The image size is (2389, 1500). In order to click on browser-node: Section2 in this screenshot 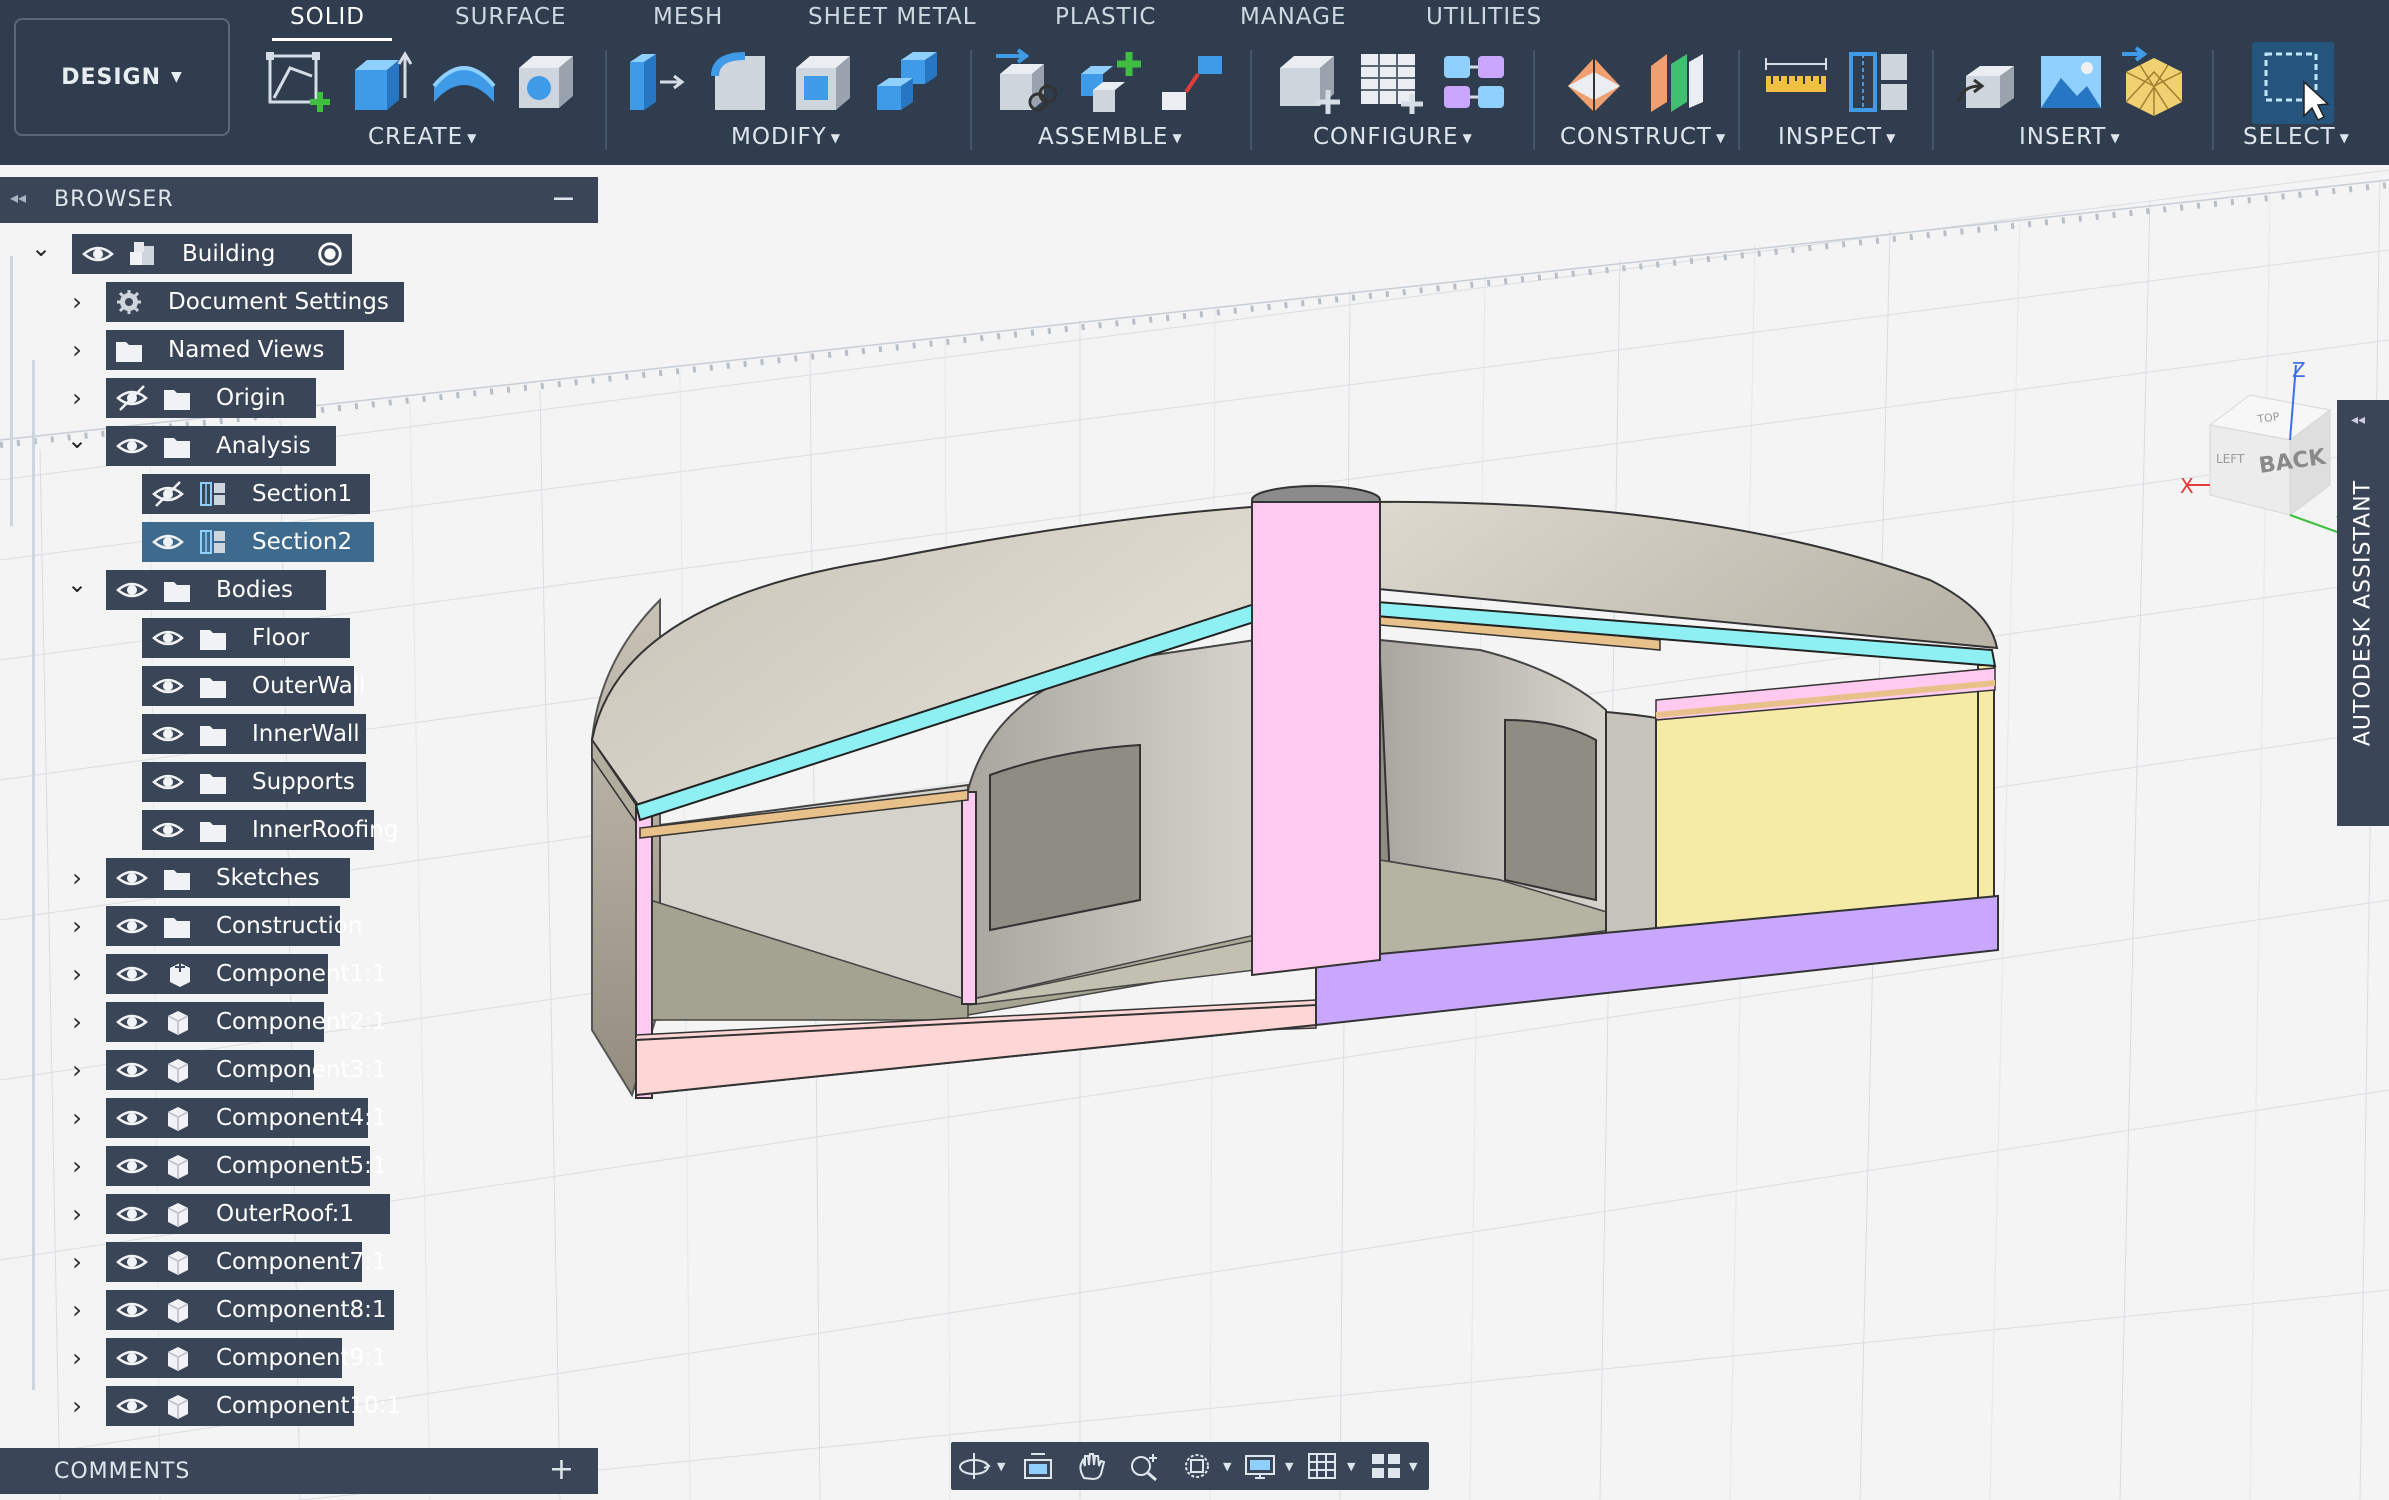, I will do `click(299, 542)`.